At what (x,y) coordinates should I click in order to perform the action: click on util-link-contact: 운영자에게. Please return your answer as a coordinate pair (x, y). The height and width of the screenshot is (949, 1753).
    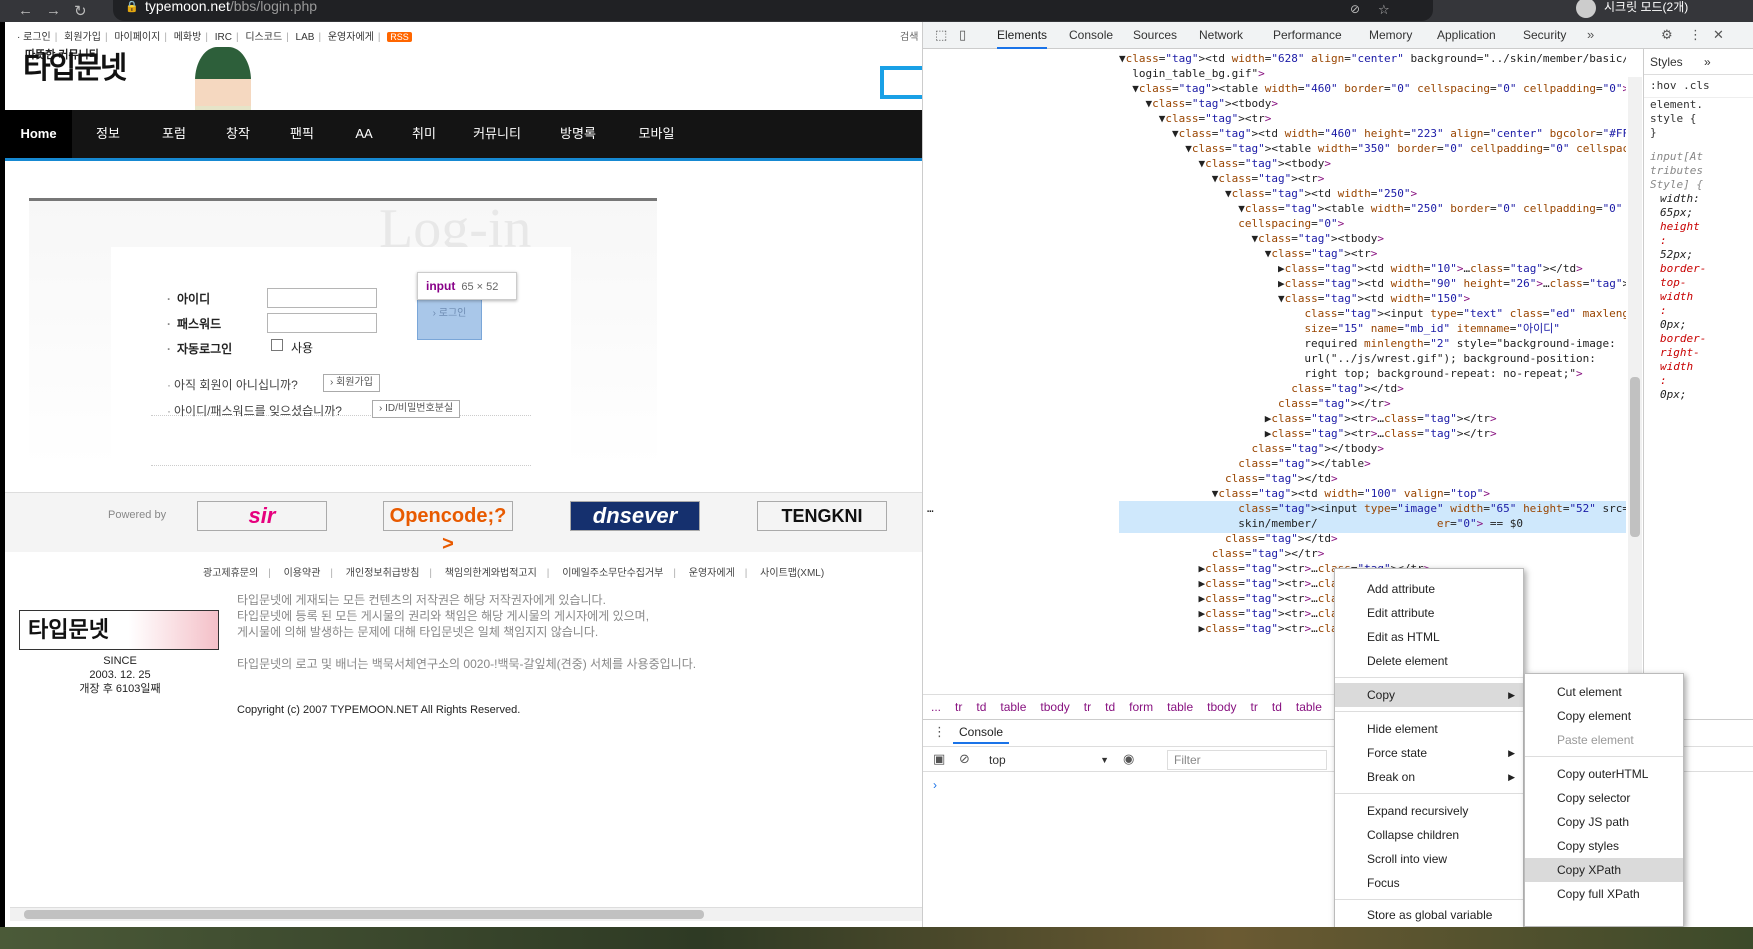
    Looking at the image, I should click on (351, 37).